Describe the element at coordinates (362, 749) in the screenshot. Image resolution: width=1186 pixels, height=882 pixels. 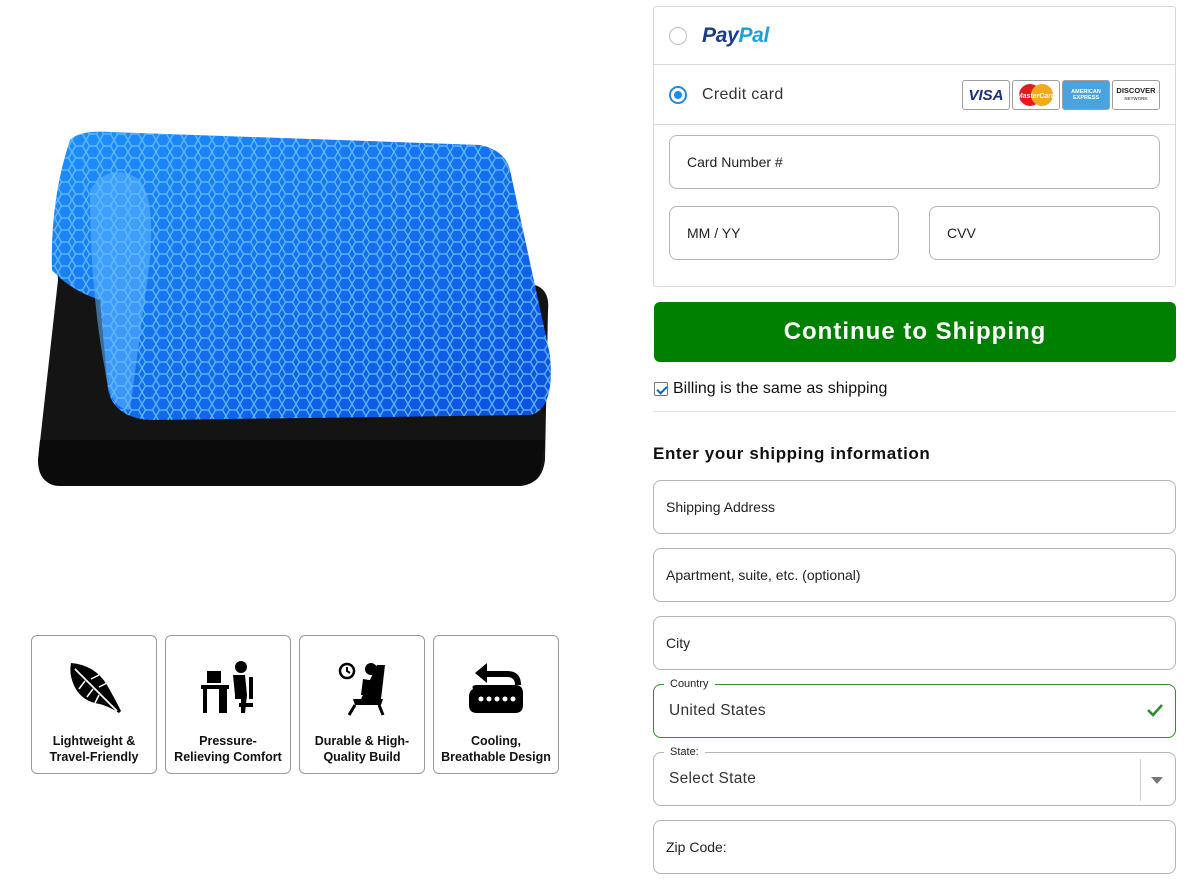
I see `feature-label: Durable & High- Quality Build` at that location.